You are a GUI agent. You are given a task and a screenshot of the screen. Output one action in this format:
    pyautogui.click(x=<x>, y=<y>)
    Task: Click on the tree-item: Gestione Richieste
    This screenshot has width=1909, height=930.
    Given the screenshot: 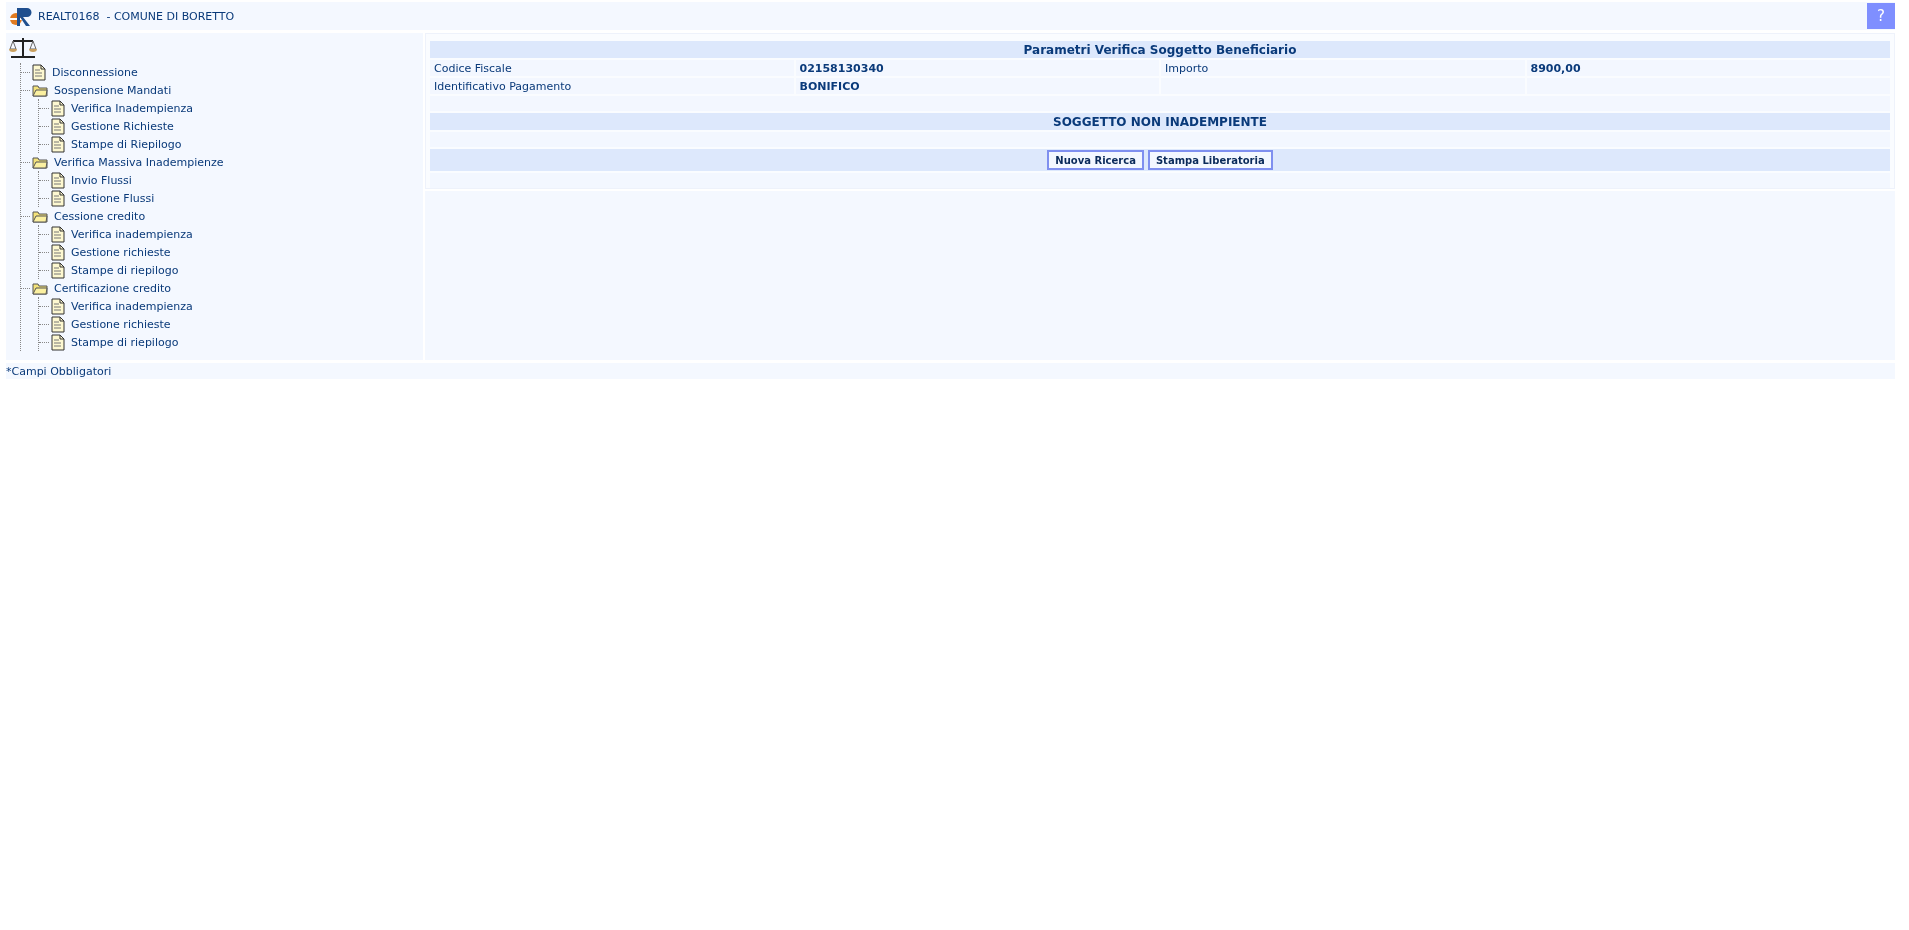 What is the action you would take?
    pyautogui.click(x=122, y=126)
    